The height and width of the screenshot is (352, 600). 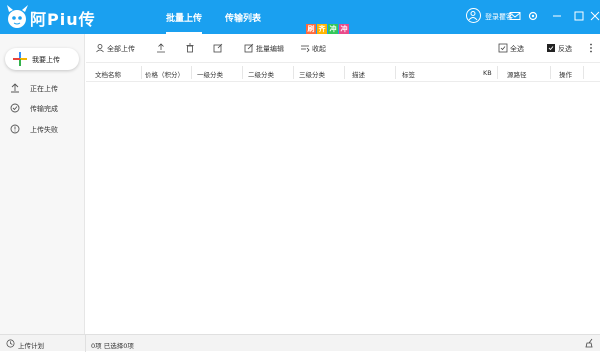 I want to click on upload-all-label: 全部上传, so click(x=121, y=49).